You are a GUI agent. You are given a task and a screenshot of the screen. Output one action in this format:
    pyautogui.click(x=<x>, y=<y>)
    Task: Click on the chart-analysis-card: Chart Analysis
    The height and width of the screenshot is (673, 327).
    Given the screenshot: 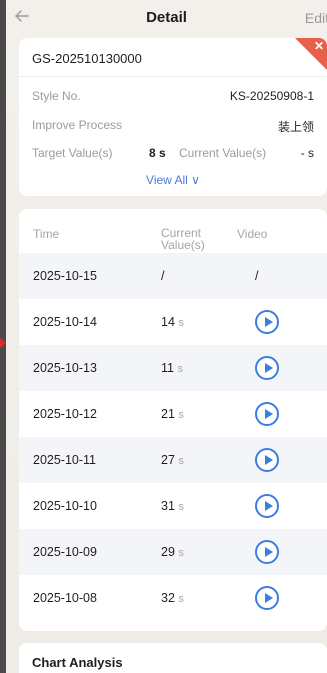 What is the action you would take?
    pyautogui.click(x=173, y=658)
    